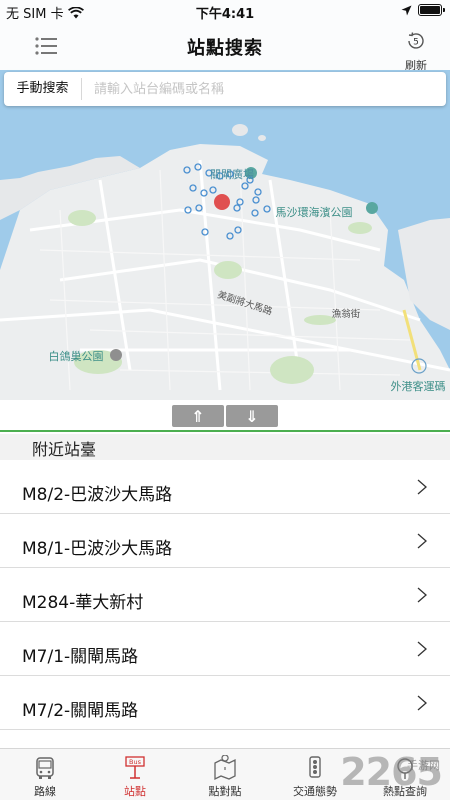 The width and height of the screenshot is (450, 800). I want to click on traffic-light-icon, so click(315, 767).